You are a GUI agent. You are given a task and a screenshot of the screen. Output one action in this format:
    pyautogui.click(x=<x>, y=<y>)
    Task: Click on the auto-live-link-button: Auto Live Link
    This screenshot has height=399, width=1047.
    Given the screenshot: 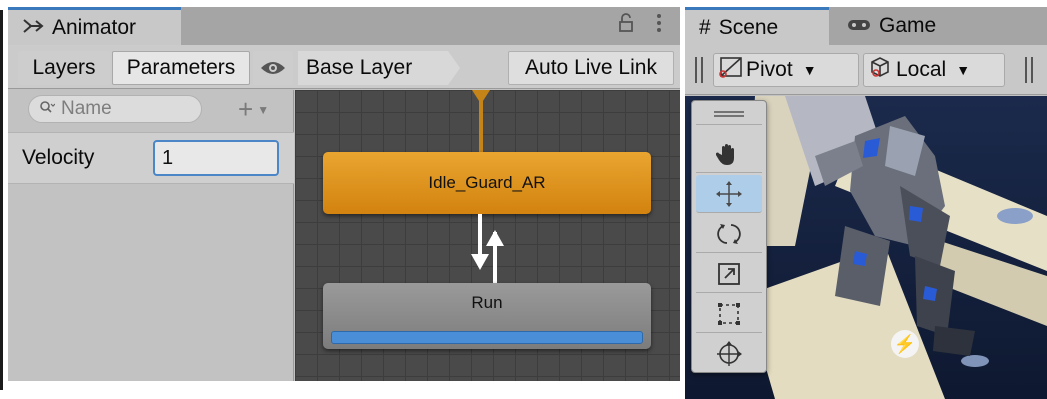 What is the action you would take?
    pyautogui.click(x=591, y=68)
    